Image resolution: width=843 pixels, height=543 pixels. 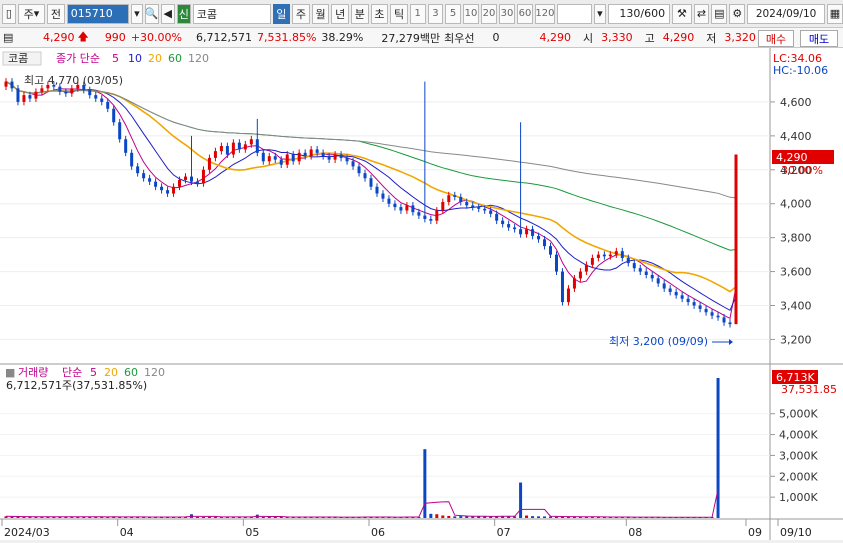 What do you see at coordinates (798, 497) in the screenshot?
I see `volume-tick-label: 1,000K` at bounding box center [798, 497].